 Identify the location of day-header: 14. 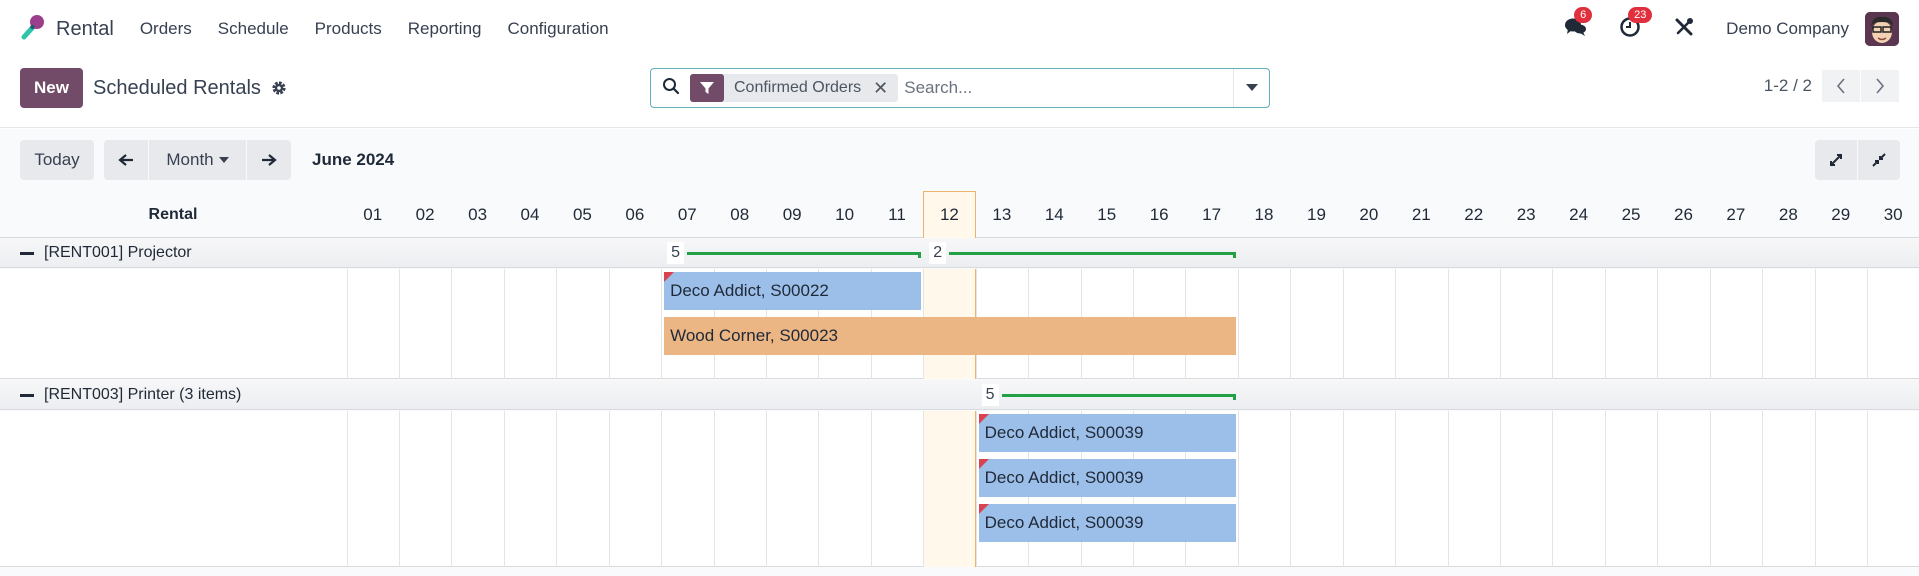
(1054, 214).